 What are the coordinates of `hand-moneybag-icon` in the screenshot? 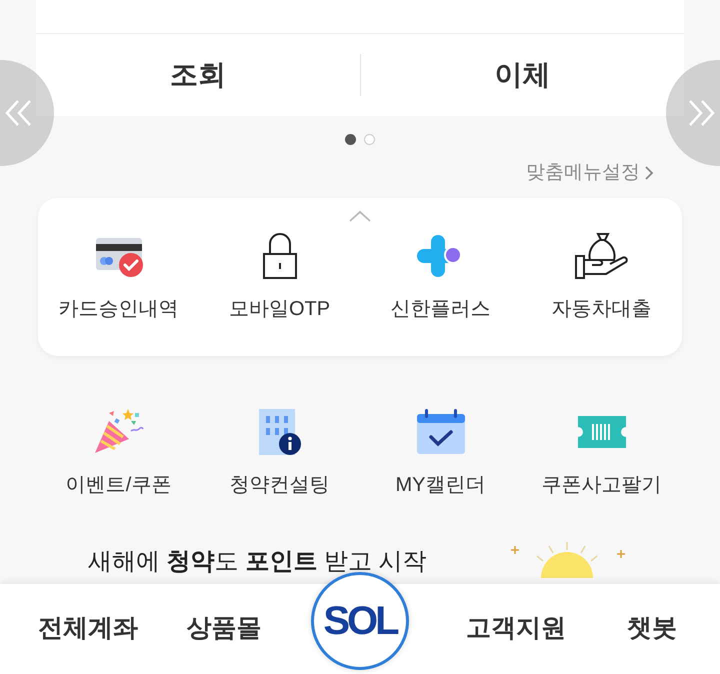 It's located at (602, 256).